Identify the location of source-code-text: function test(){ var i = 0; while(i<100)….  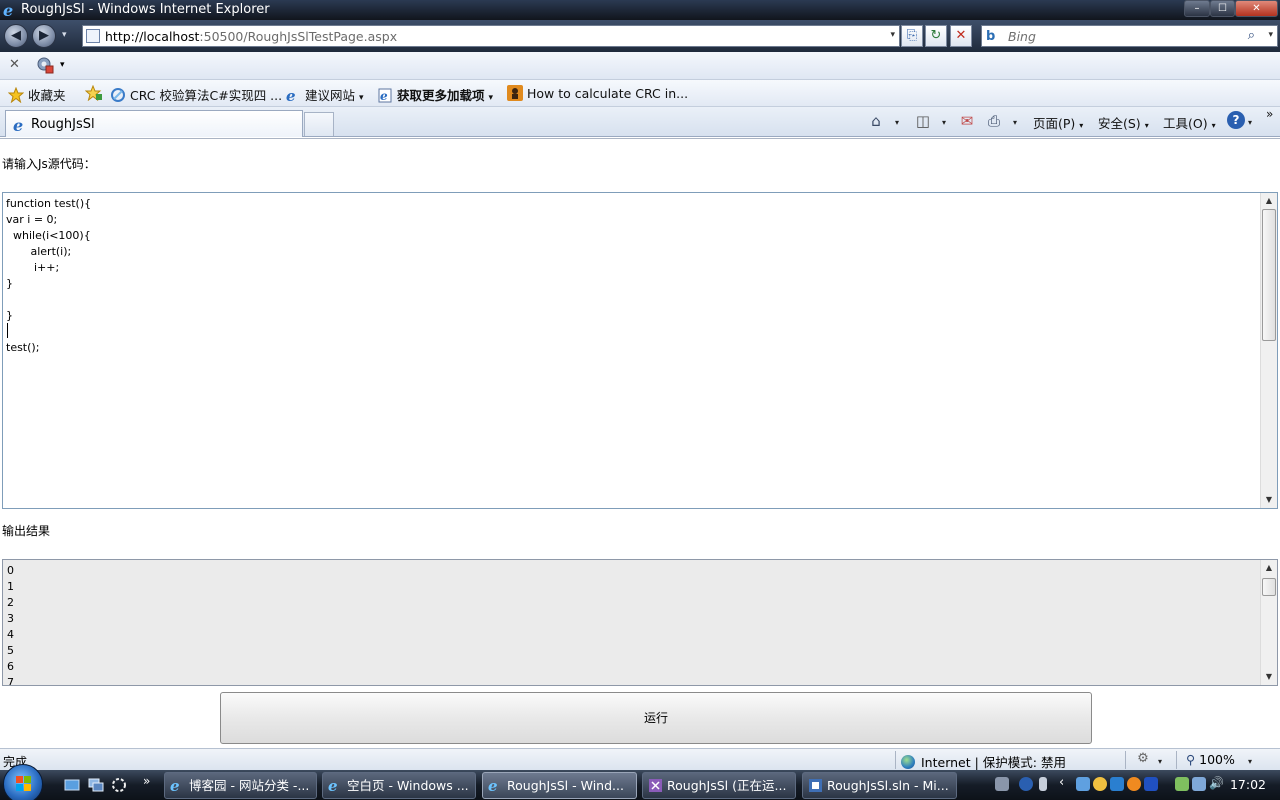
(48, 276).